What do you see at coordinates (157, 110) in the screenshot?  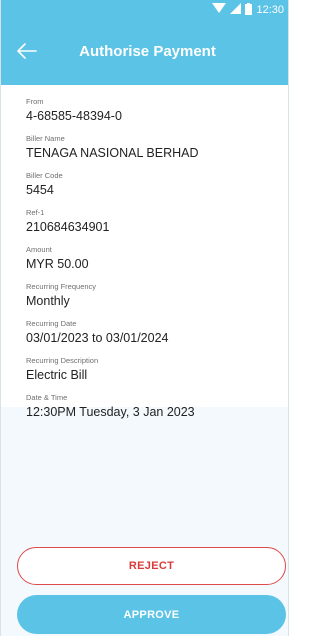 I see `field-from: From 4-68585-48394-0` at bounding box center [157, 110].